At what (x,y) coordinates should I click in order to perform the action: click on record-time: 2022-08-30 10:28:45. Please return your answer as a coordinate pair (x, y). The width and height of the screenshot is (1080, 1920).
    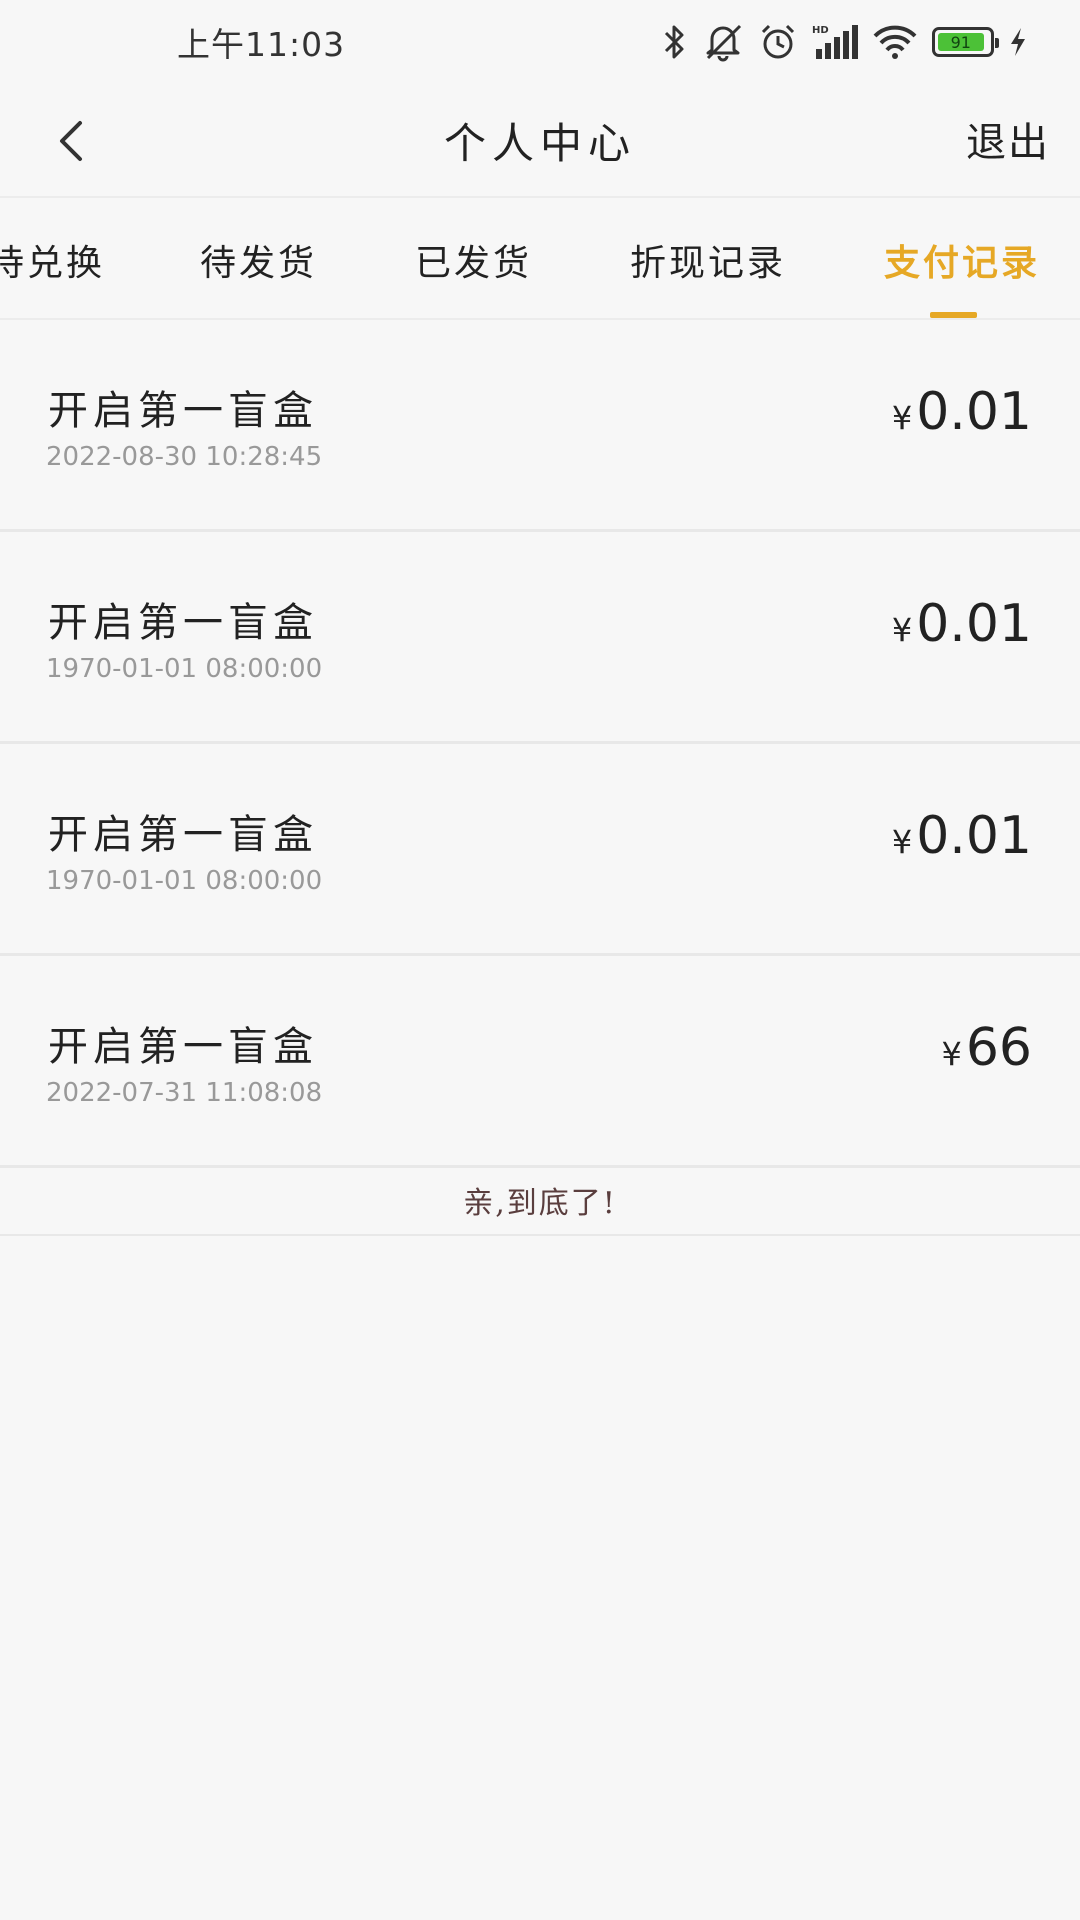
    Looking at the image, I should click on (184, 457).